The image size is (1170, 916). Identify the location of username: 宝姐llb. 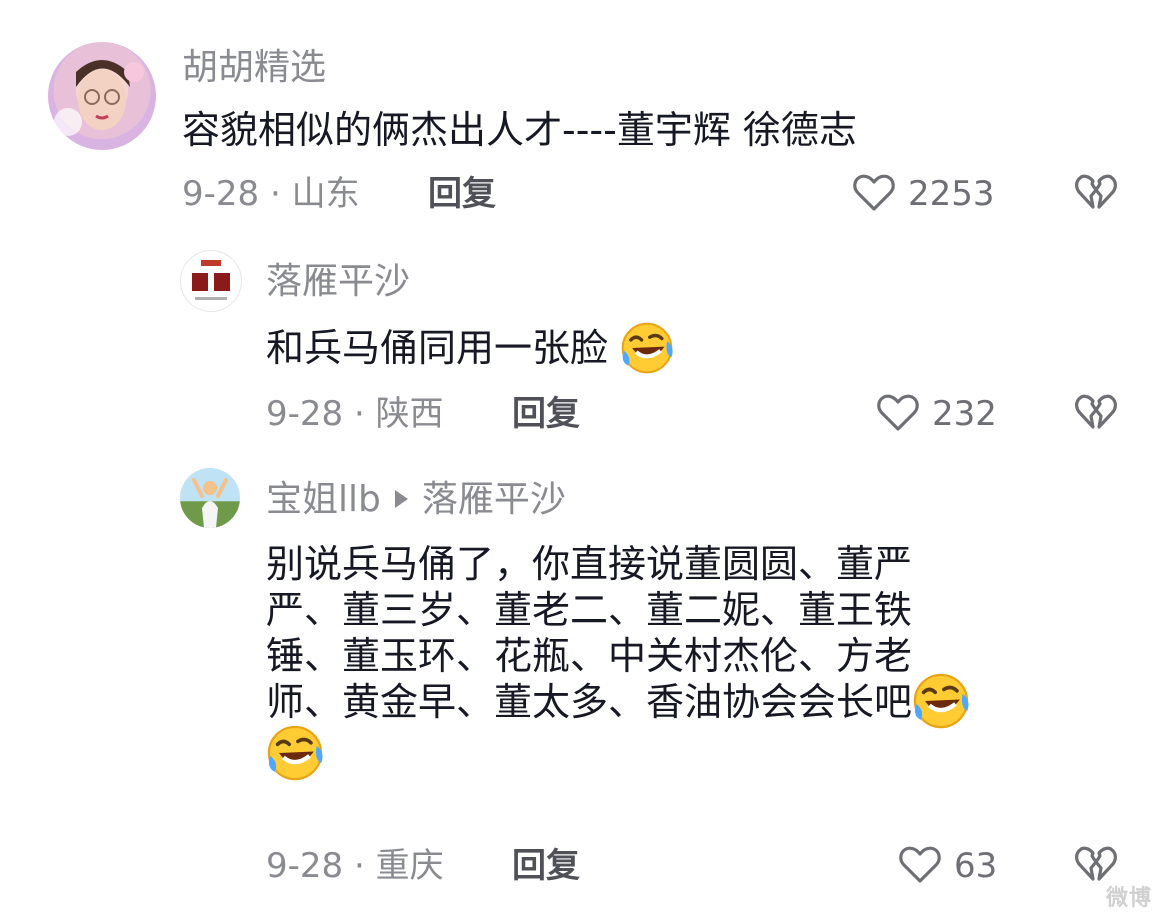
(323, 499).